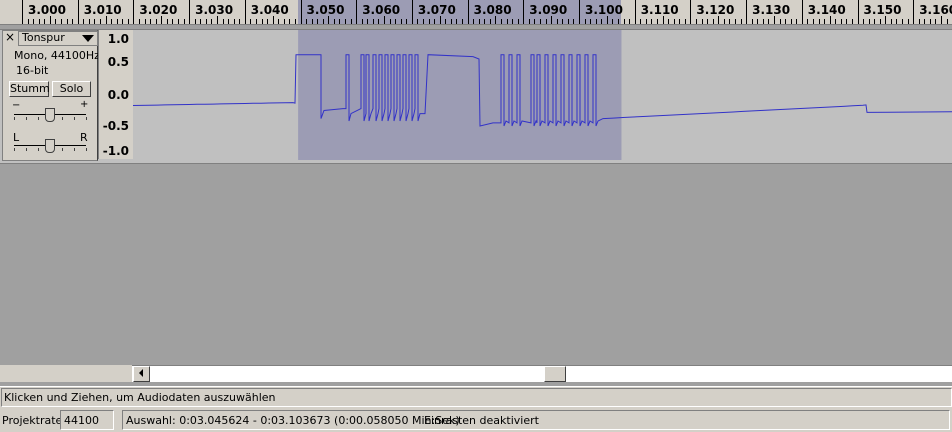 Image resolution: width=952 pixels, height=432 pixels. I want to click on dropdown-arrow-icon, so click(88, 38).